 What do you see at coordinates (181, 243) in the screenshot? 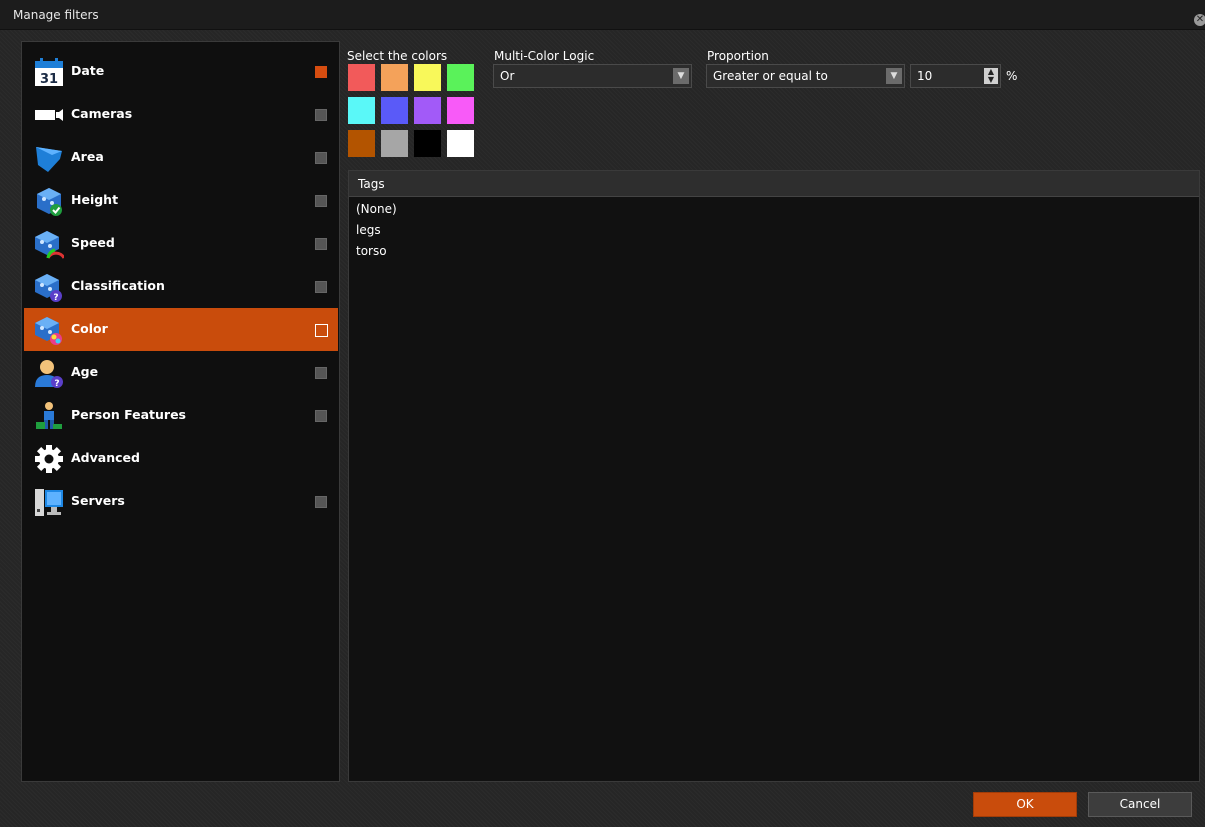
I see `sidebar-item-speed: Speed` at bounding box center [181, 243].